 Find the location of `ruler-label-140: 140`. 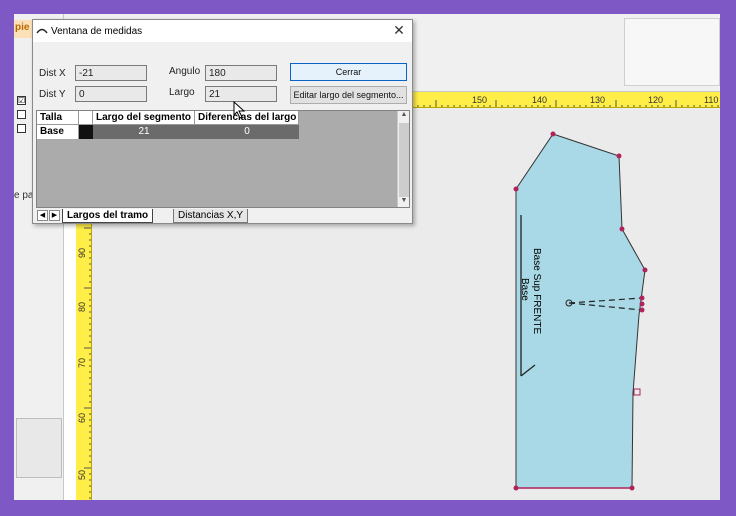

ruler-label-140: 140 is located at coordinates (540, 100).